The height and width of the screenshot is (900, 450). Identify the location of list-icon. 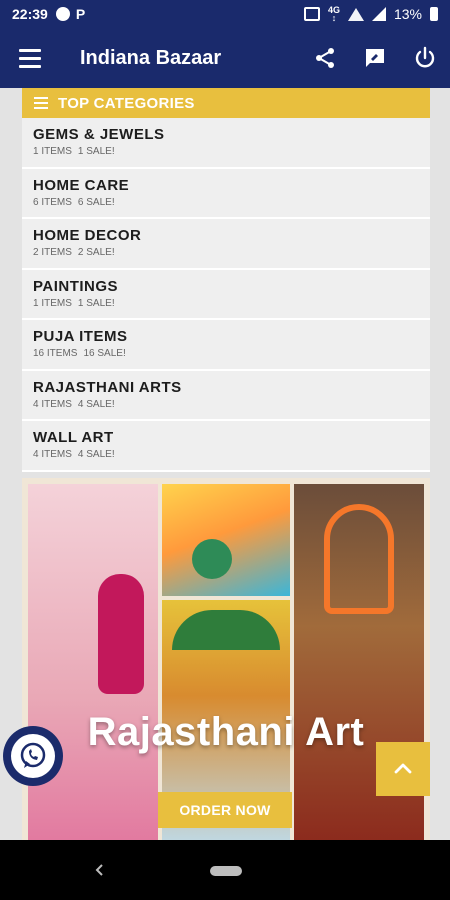
(41, 103).